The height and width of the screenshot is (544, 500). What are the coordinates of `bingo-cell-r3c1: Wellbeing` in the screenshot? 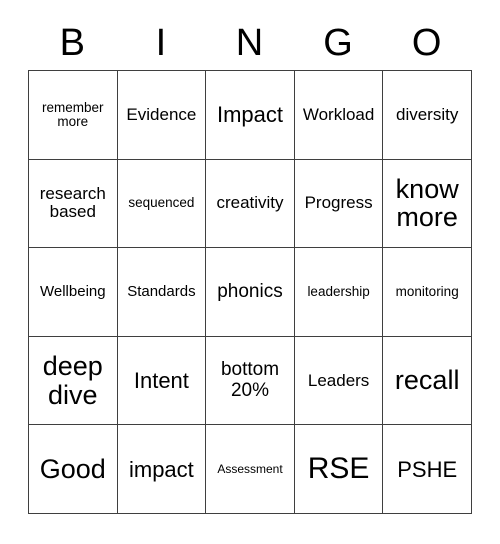 It's located at (73, 292).